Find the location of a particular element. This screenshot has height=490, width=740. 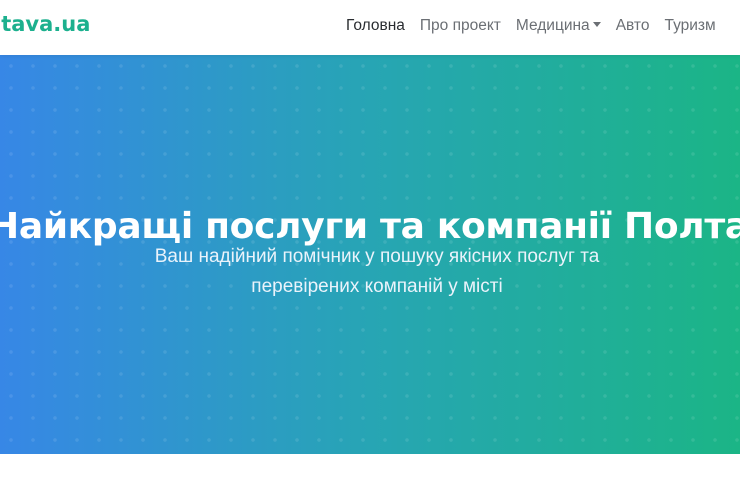

brand-logo: ltava.ua is located at coordinates (45, 24).